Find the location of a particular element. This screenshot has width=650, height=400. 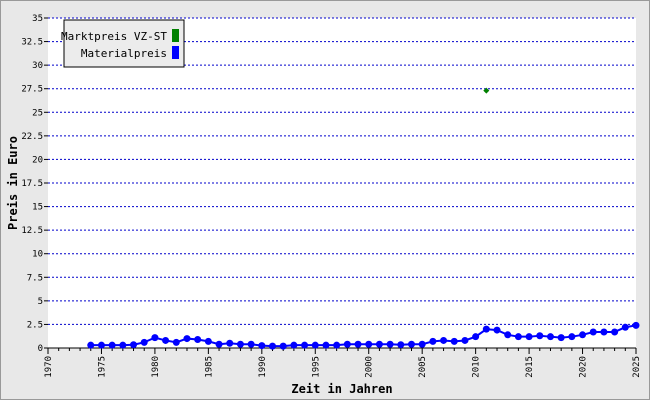

y-tick-label: 0 is located at coordinates (40, 349).